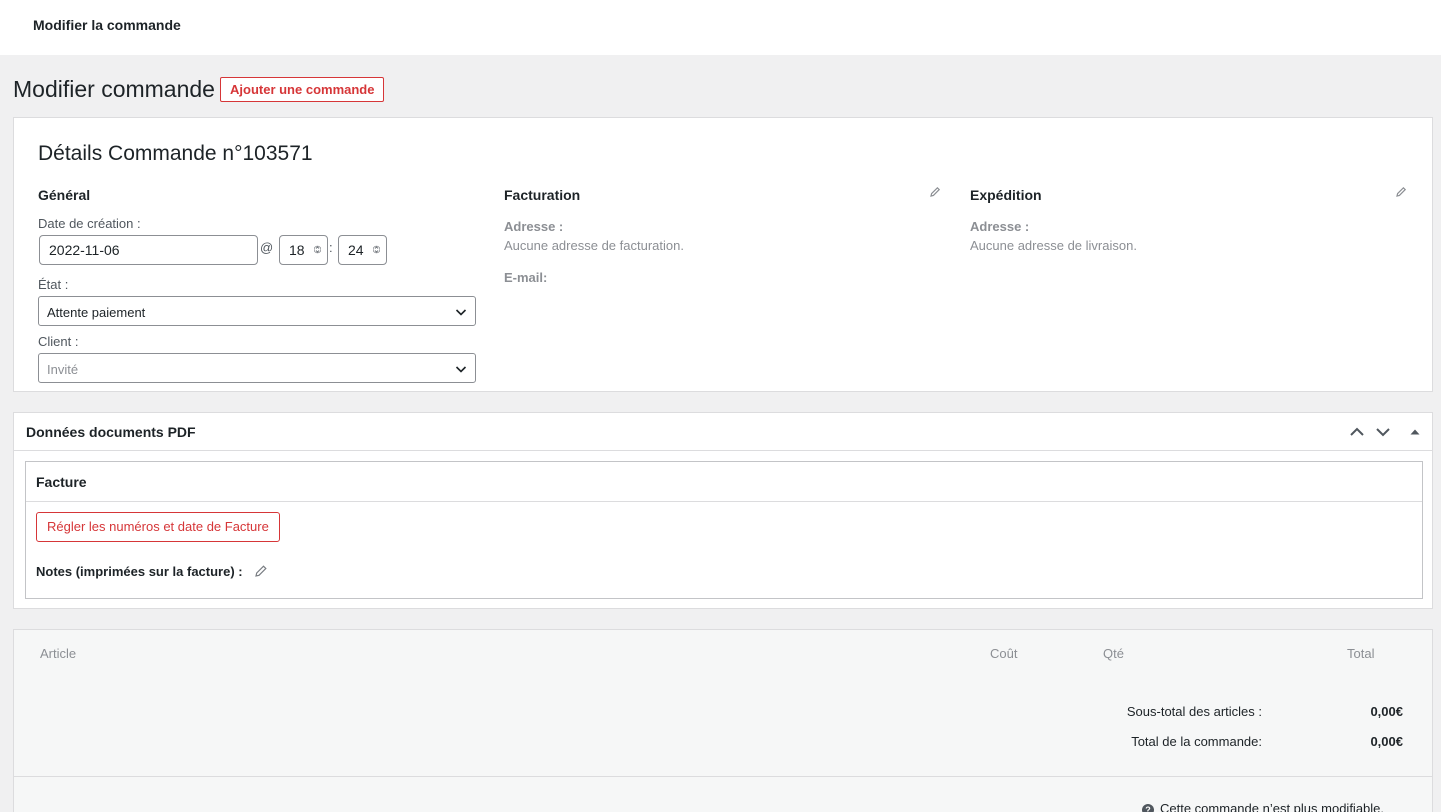  What do you see at coordinates (84, 250) in the screenshot?
I see `date-value: 2022-11-06` at bounding box center [84, 250].